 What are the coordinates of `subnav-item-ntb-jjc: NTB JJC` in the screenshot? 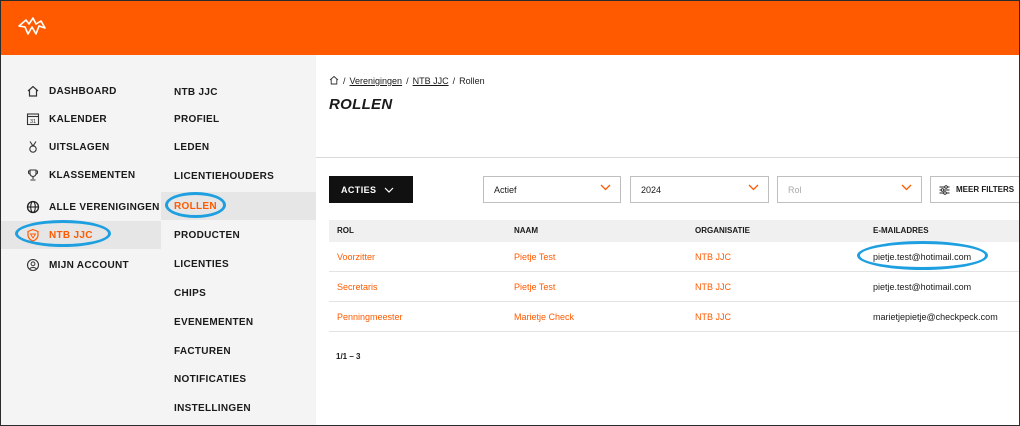 It's located at (238, 92).